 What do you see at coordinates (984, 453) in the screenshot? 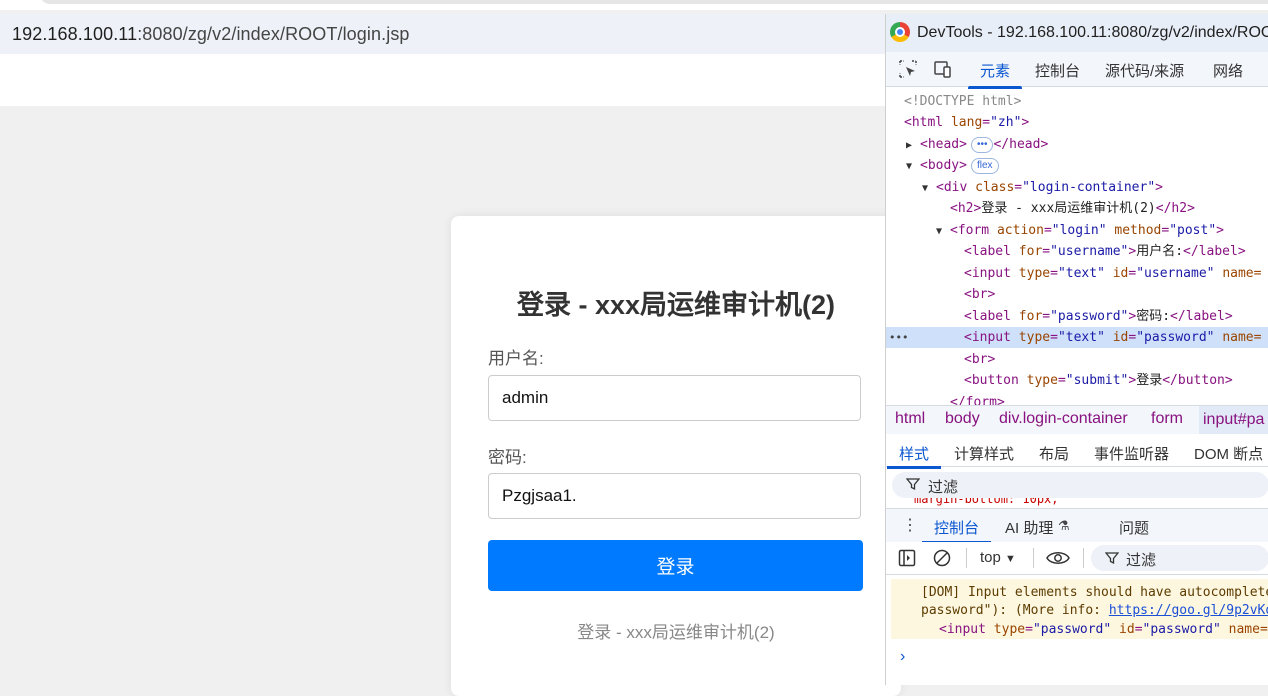
I see `tab-computed: 计算样式` at bounding box center [984, 453].